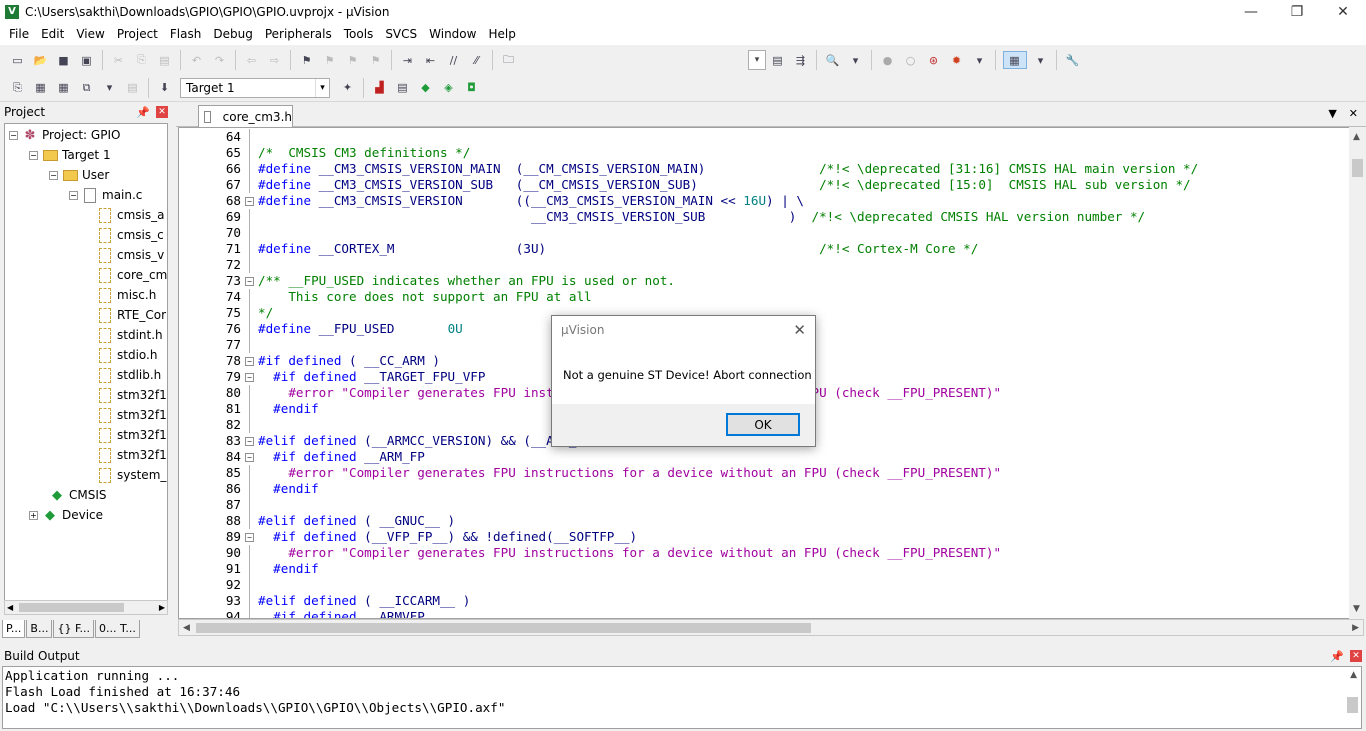 The height and width of the screenshot is (731, 1366). I want to click on menu-peripherals: Peripherals, so click(298, 34).